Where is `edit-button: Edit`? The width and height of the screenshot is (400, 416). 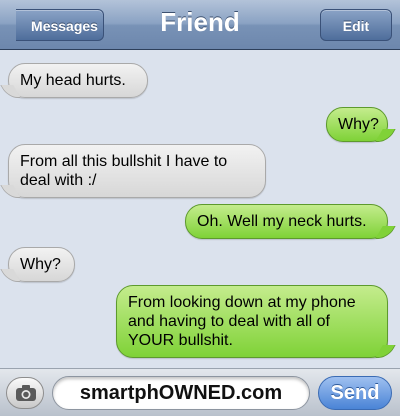
edit-button: Edit is located at coordinates (356, 25).